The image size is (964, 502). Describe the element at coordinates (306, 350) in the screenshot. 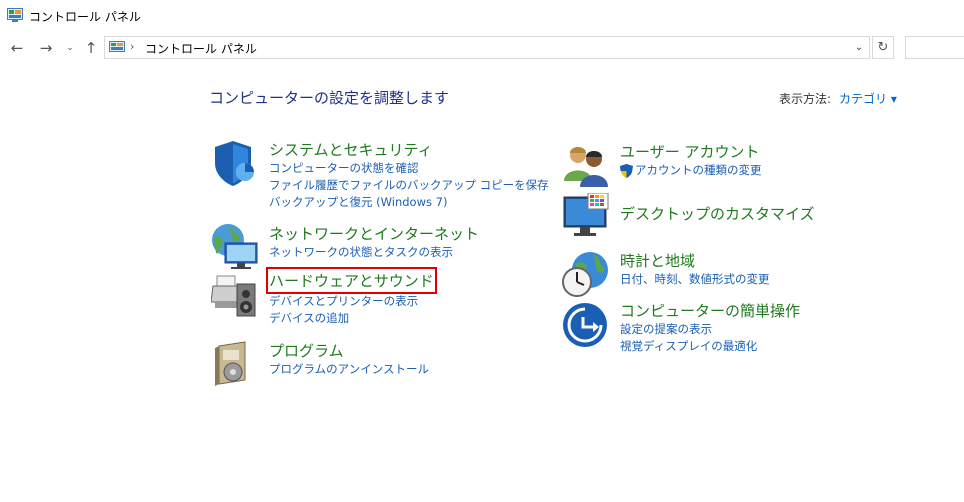

I see `category-heading-programs: プログラム` at that location.